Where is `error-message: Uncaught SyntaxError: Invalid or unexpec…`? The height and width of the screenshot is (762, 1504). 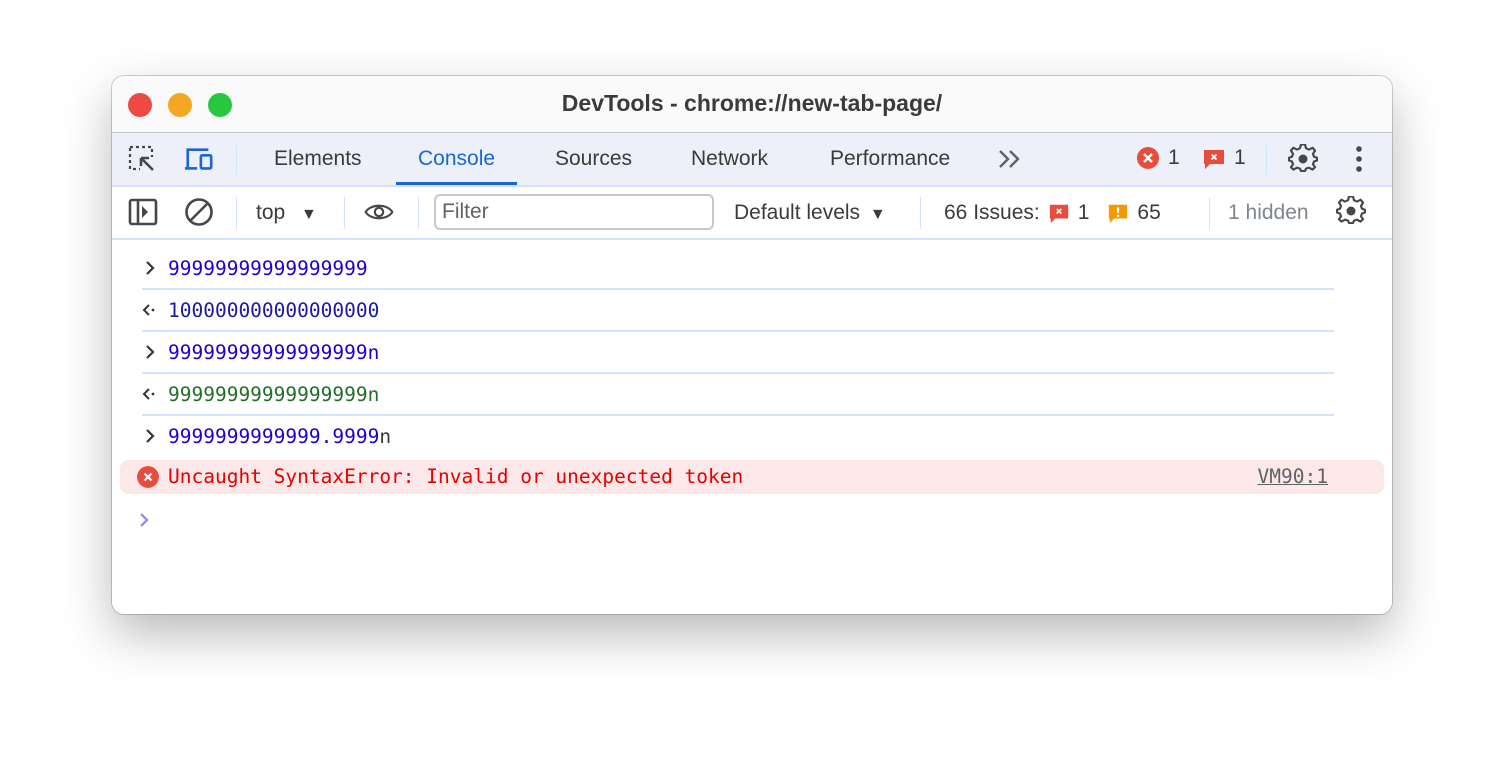 error-message: Uncaught SyntaxError: Invalid or unexpec… is located at coordinates (456, 476).